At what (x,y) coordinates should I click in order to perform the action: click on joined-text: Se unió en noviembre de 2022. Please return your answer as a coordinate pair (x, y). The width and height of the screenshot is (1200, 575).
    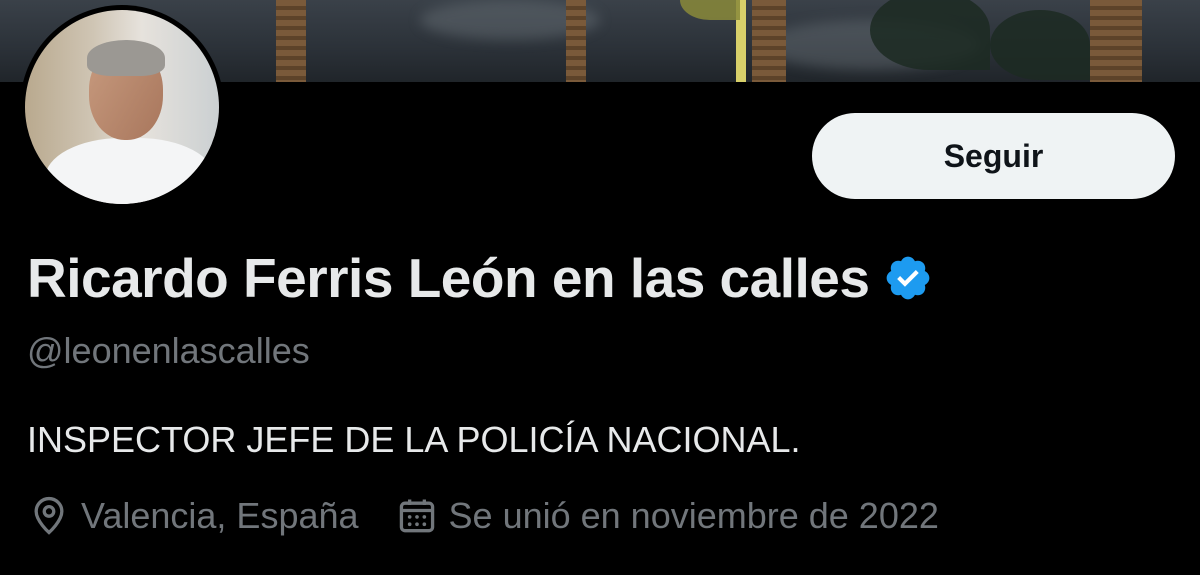
    Looking at the image, I should click on (693, 515).